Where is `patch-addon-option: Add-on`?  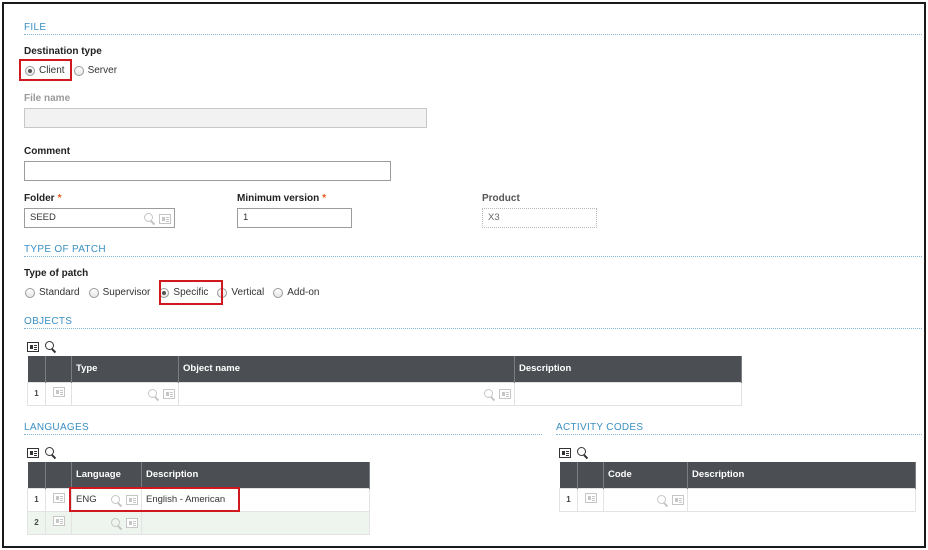
patch-addon-option: Add-on is located at coordinates (296, 292).